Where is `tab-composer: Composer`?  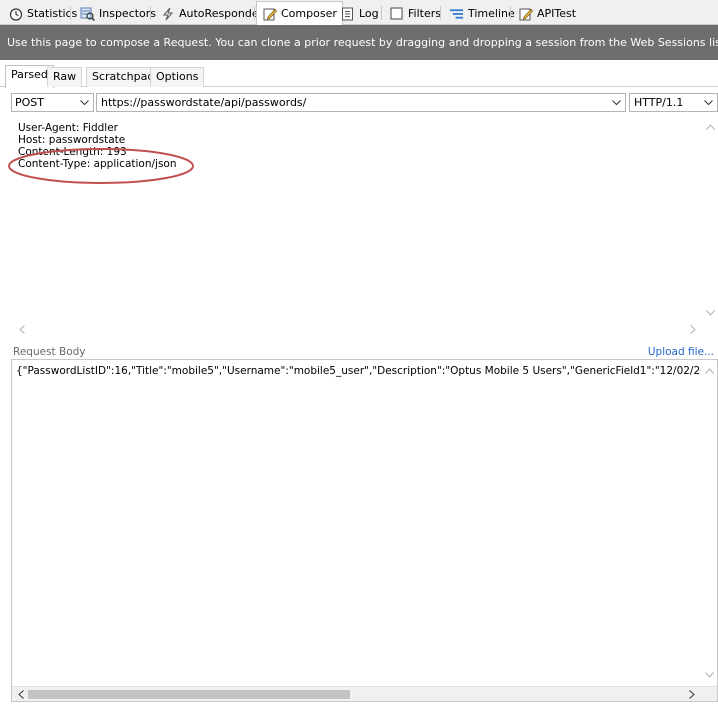
tab-composer: Composer is located at coordinates (299, 13).